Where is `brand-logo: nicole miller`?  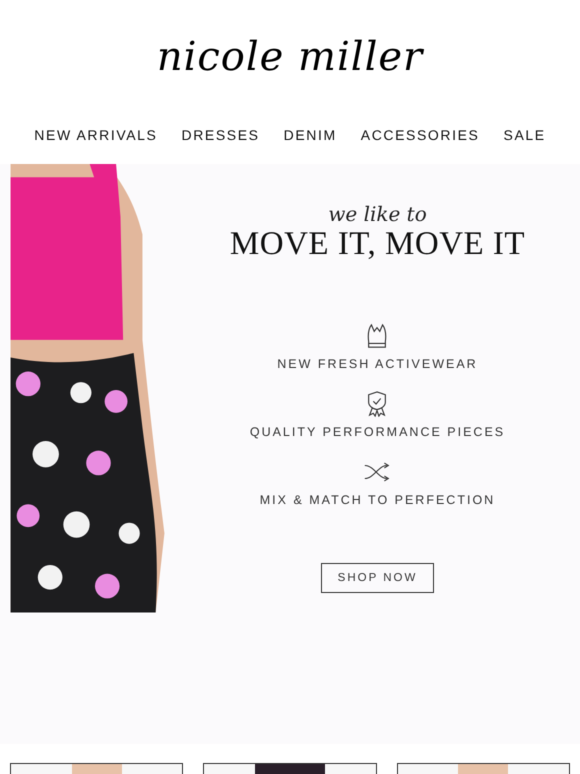 brand-logo: nicole miller is located at coordinates (290, 57).